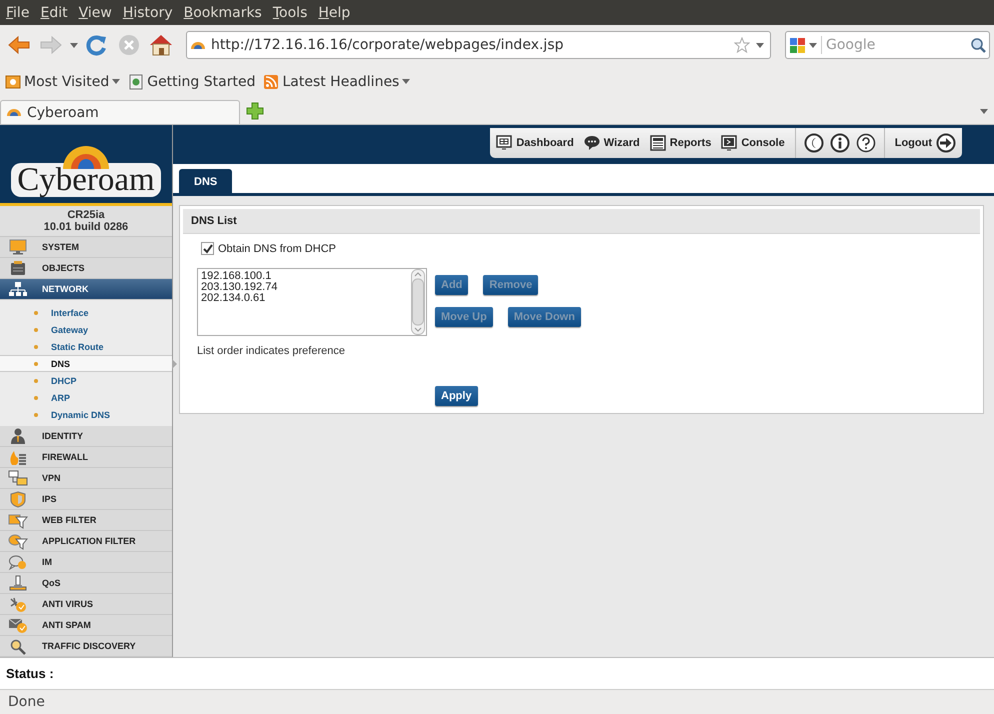  I want to click on page-icon, so click(136, 82).